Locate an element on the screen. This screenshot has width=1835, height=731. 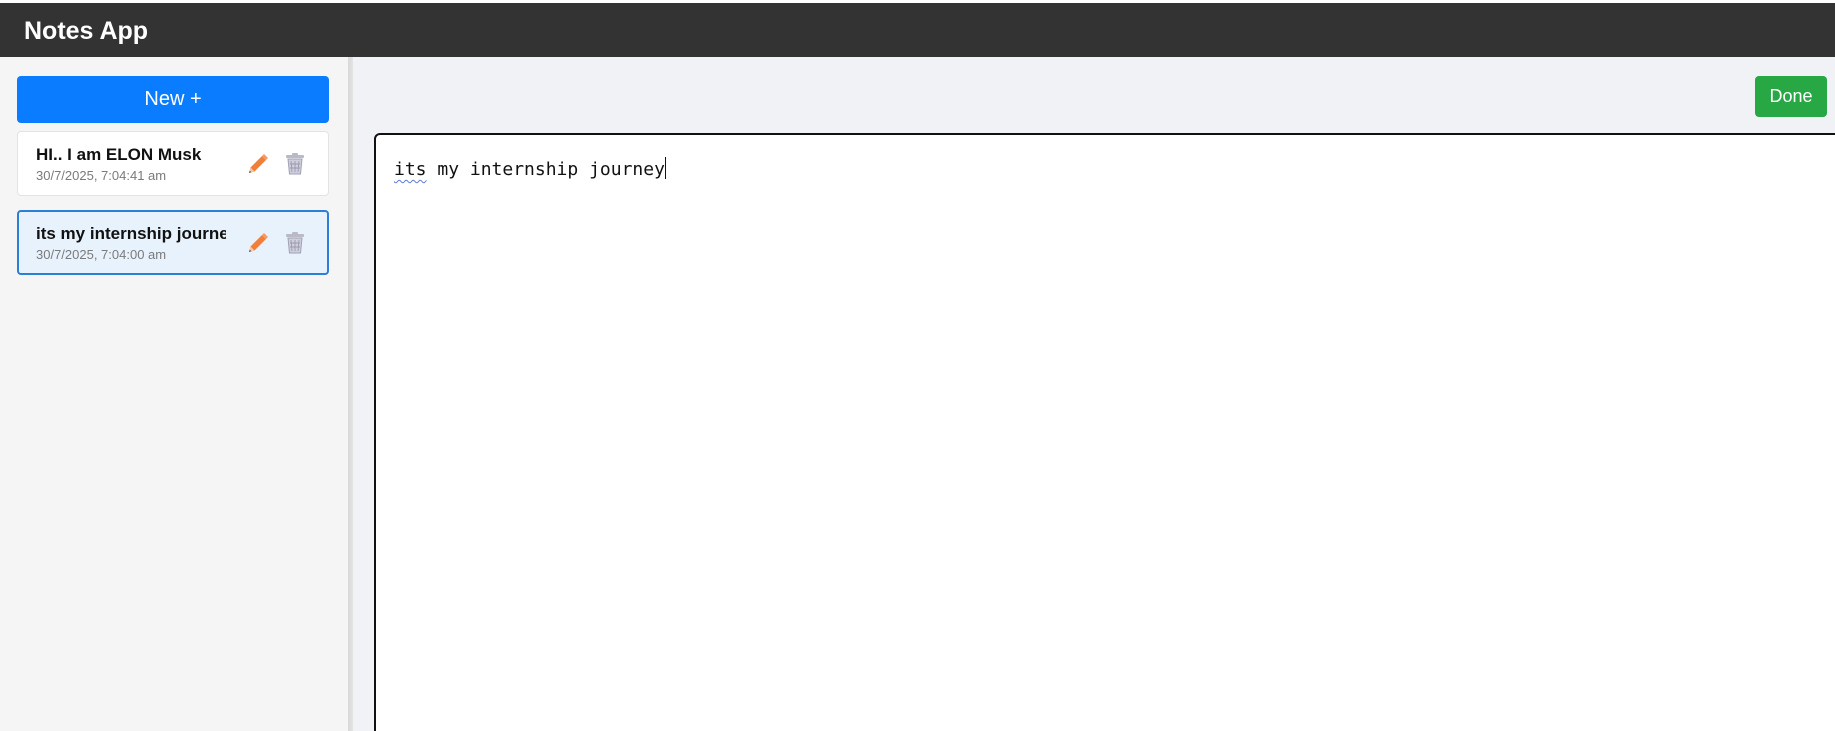
top-bar: Notes App is located at coordinates (917, 30).